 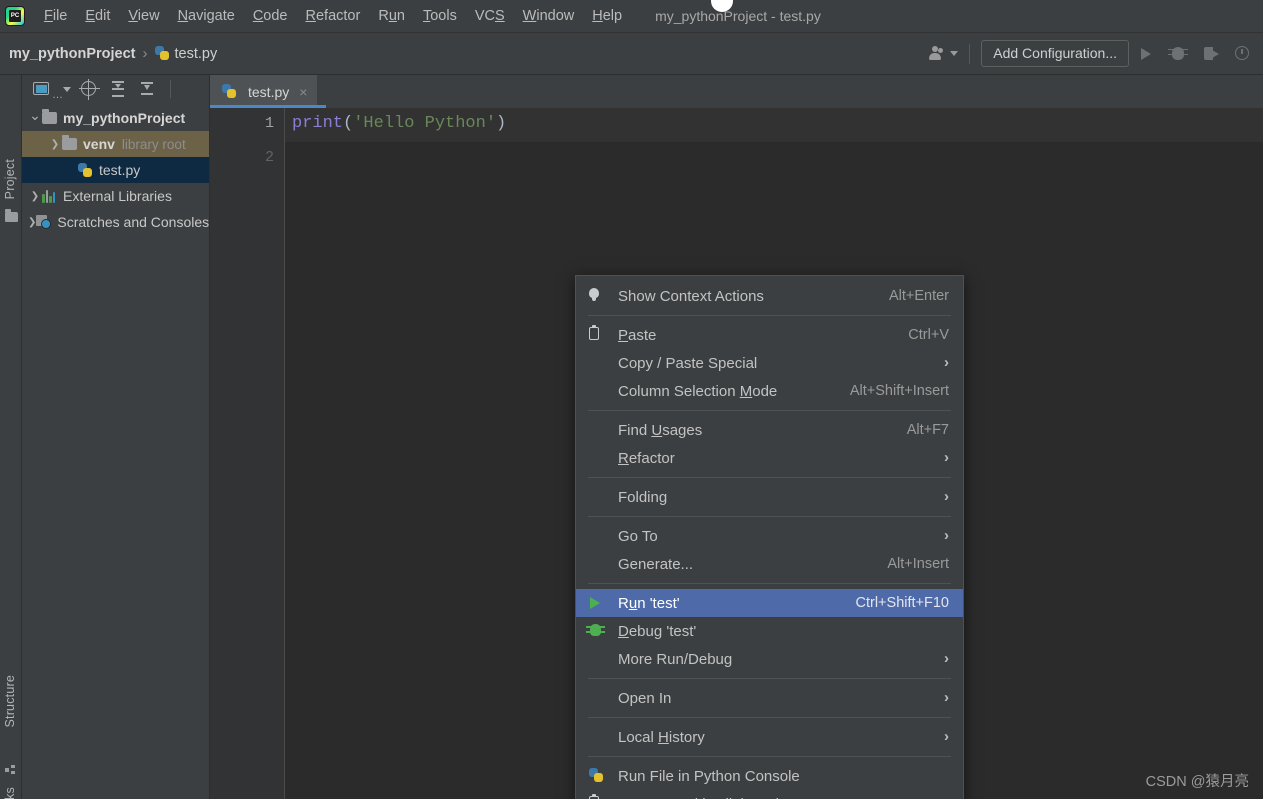 What do you see at coordinates (736, 91) in the screenshot?
I see `editor-tab-bar: test.py ×` at bounding box center [736, 91].